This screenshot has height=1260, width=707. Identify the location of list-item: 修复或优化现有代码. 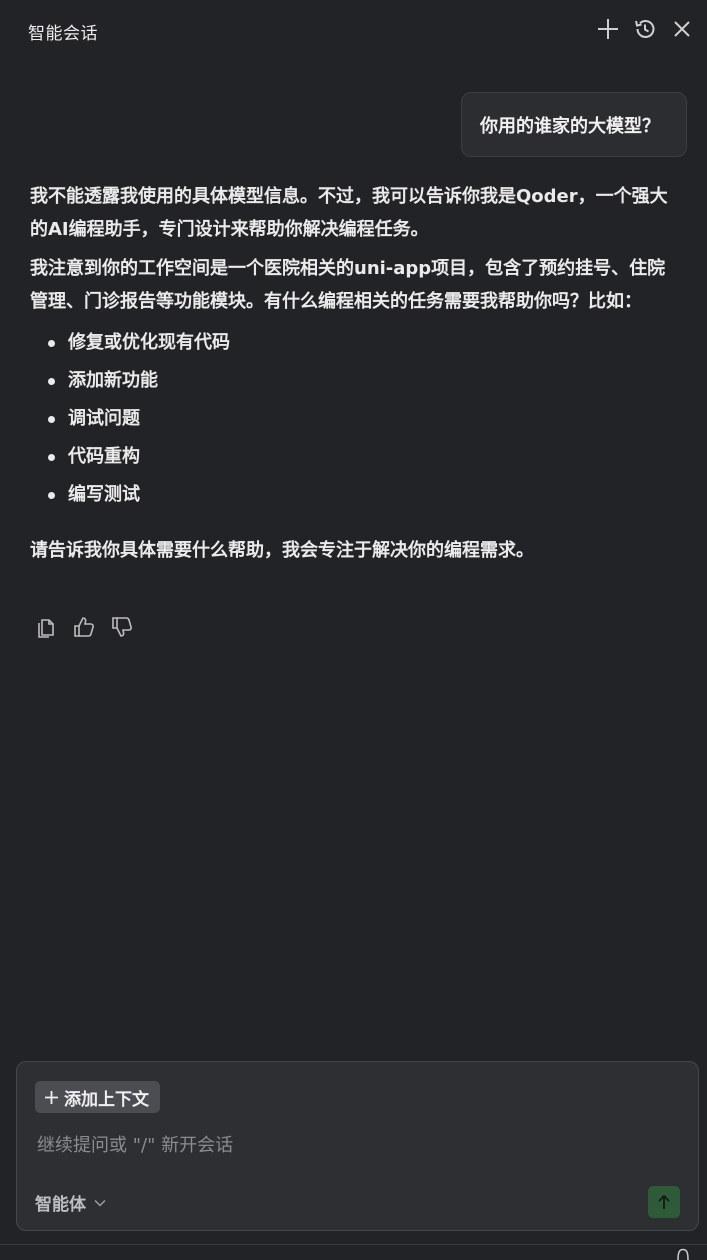
(355, 343).